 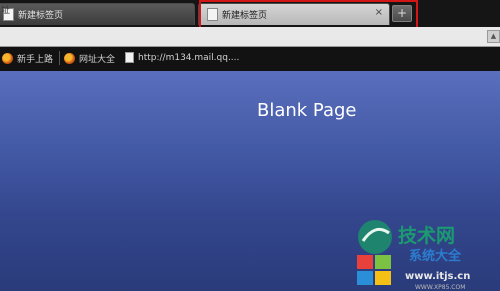 What do you see at coordinates (437, 276) in the screenshot?
I see `watermark-url: www.itjs.cn` at bounding box center [437, 276].